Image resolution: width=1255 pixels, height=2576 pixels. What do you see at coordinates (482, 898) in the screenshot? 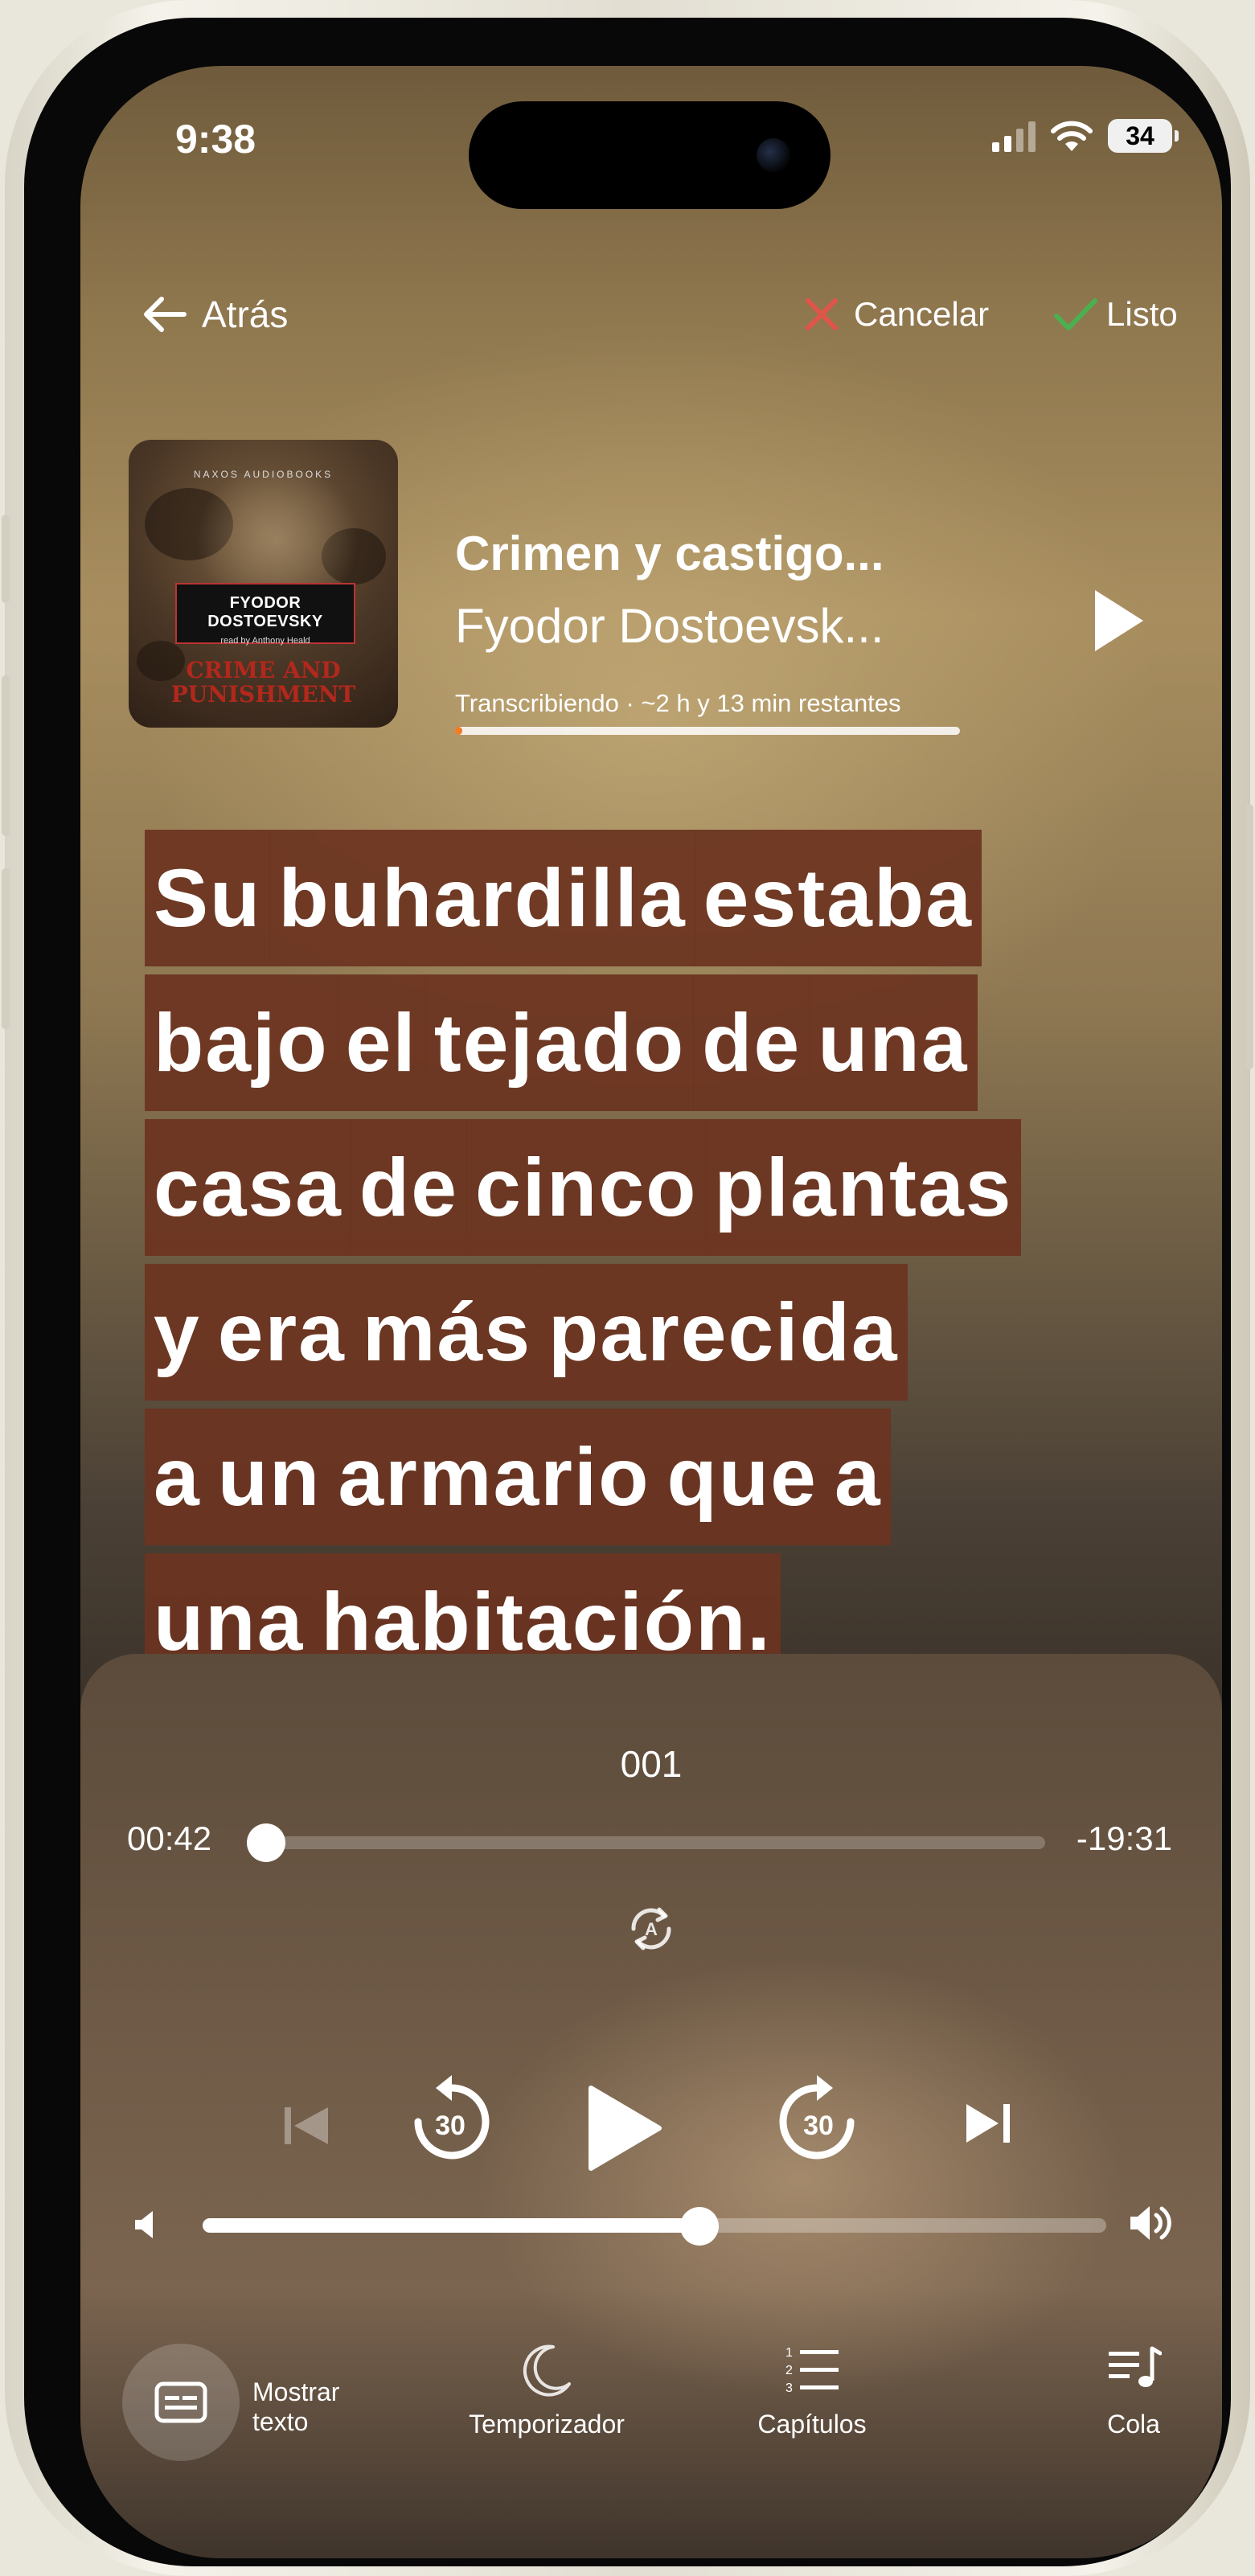
I see `transcript-word: buhardilla` at bounding box center [482, 898].